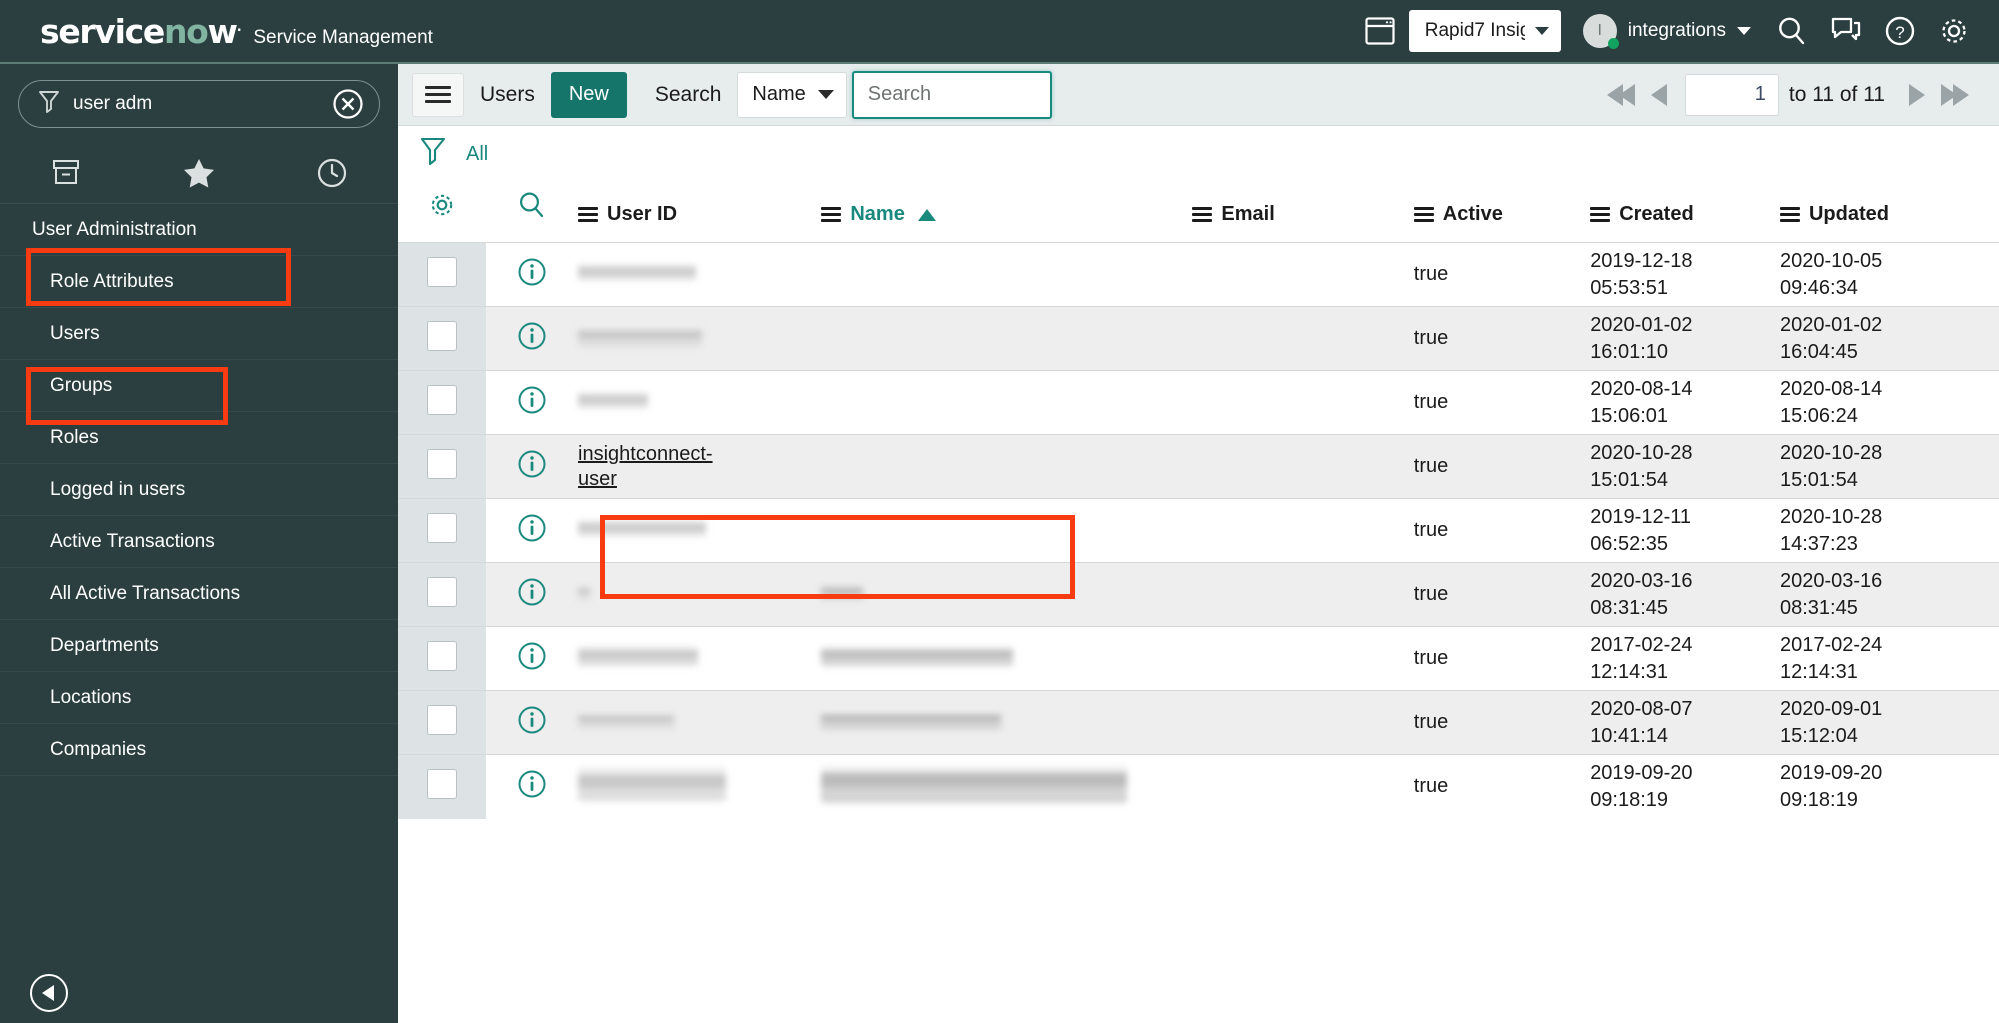  I want to click on sidebar-item-companies: Companies, so click(199, 750).